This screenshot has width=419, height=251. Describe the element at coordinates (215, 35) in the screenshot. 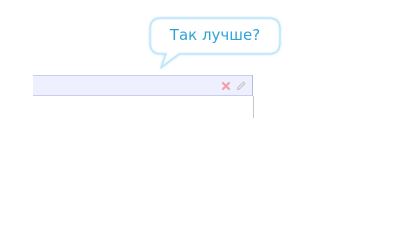

I see `tooltip-text: Так лучше?` at that location.